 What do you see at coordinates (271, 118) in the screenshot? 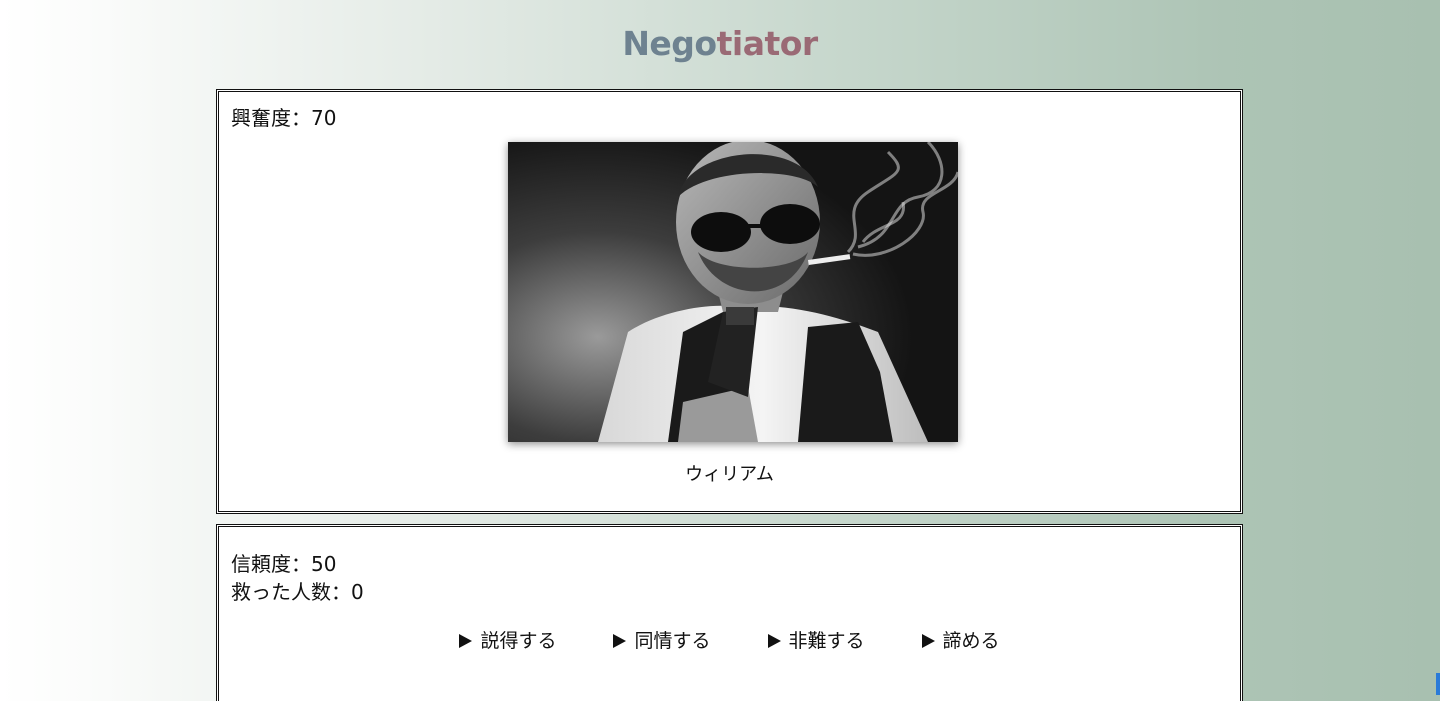
I see `excitement-label: 興奮度：` at bounding box center [271, 118].